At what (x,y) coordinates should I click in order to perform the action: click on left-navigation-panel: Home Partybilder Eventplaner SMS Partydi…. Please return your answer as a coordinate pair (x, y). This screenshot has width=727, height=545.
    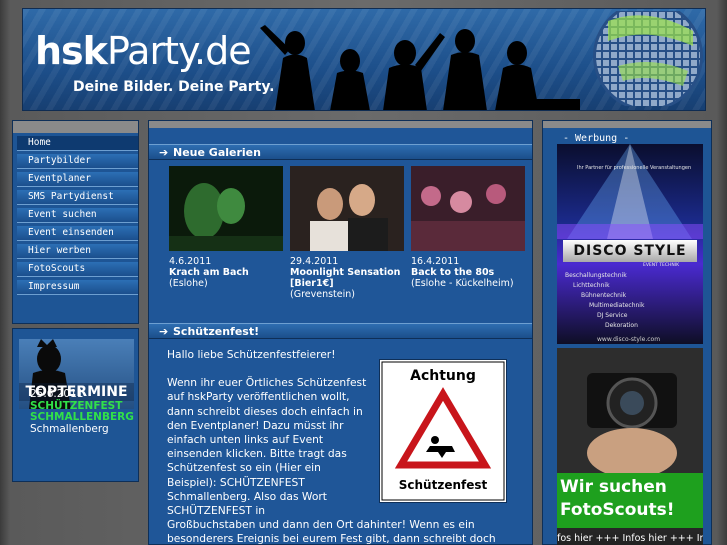
    Looking at the image, I should click on (75, 222).